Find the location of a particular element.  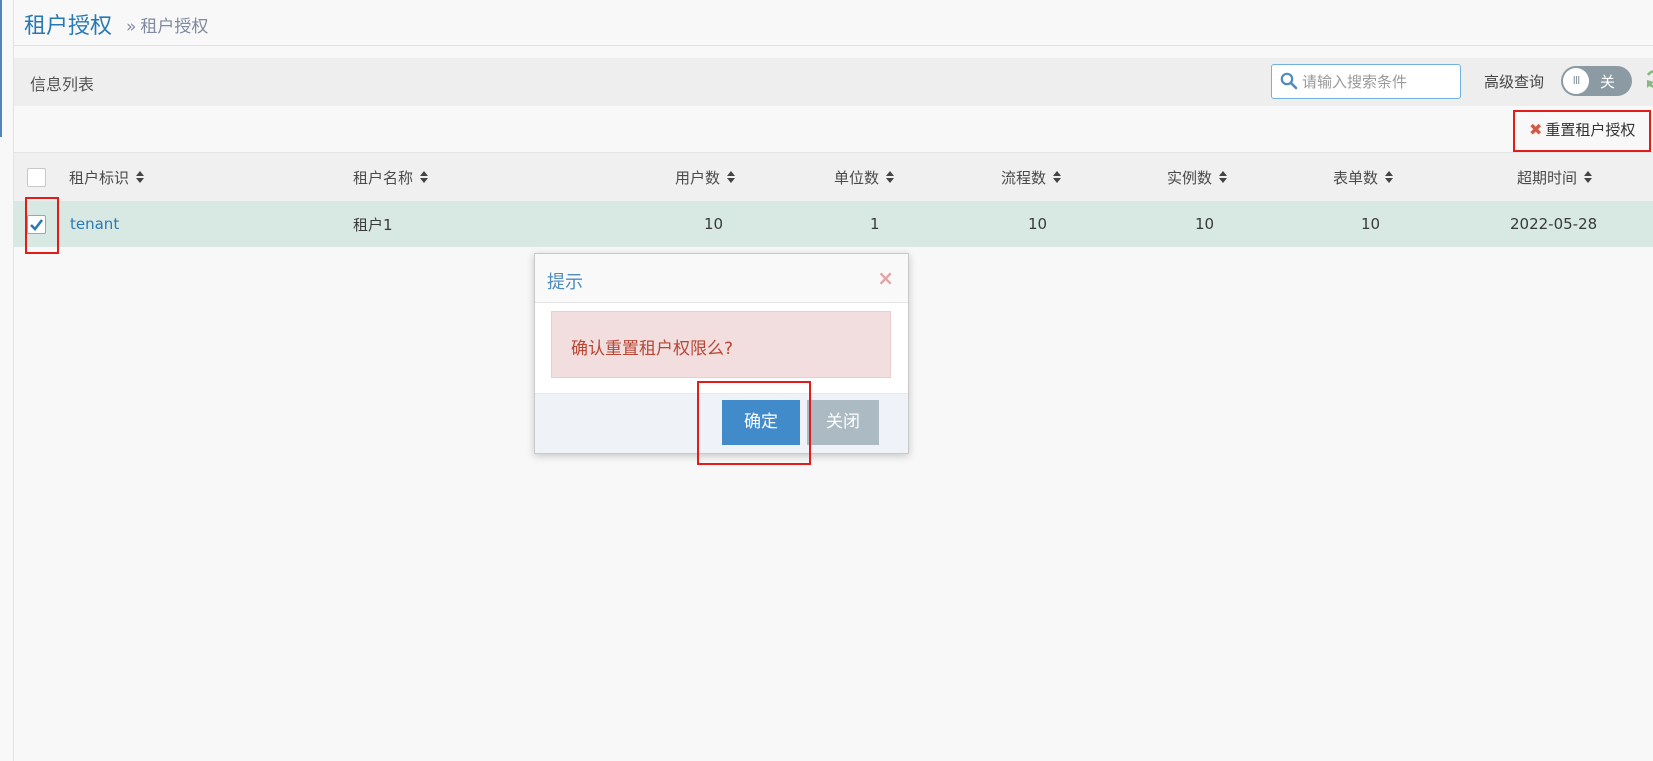

dialog-message: 确认重置租户权限么? is located at coordinates (721, 344).